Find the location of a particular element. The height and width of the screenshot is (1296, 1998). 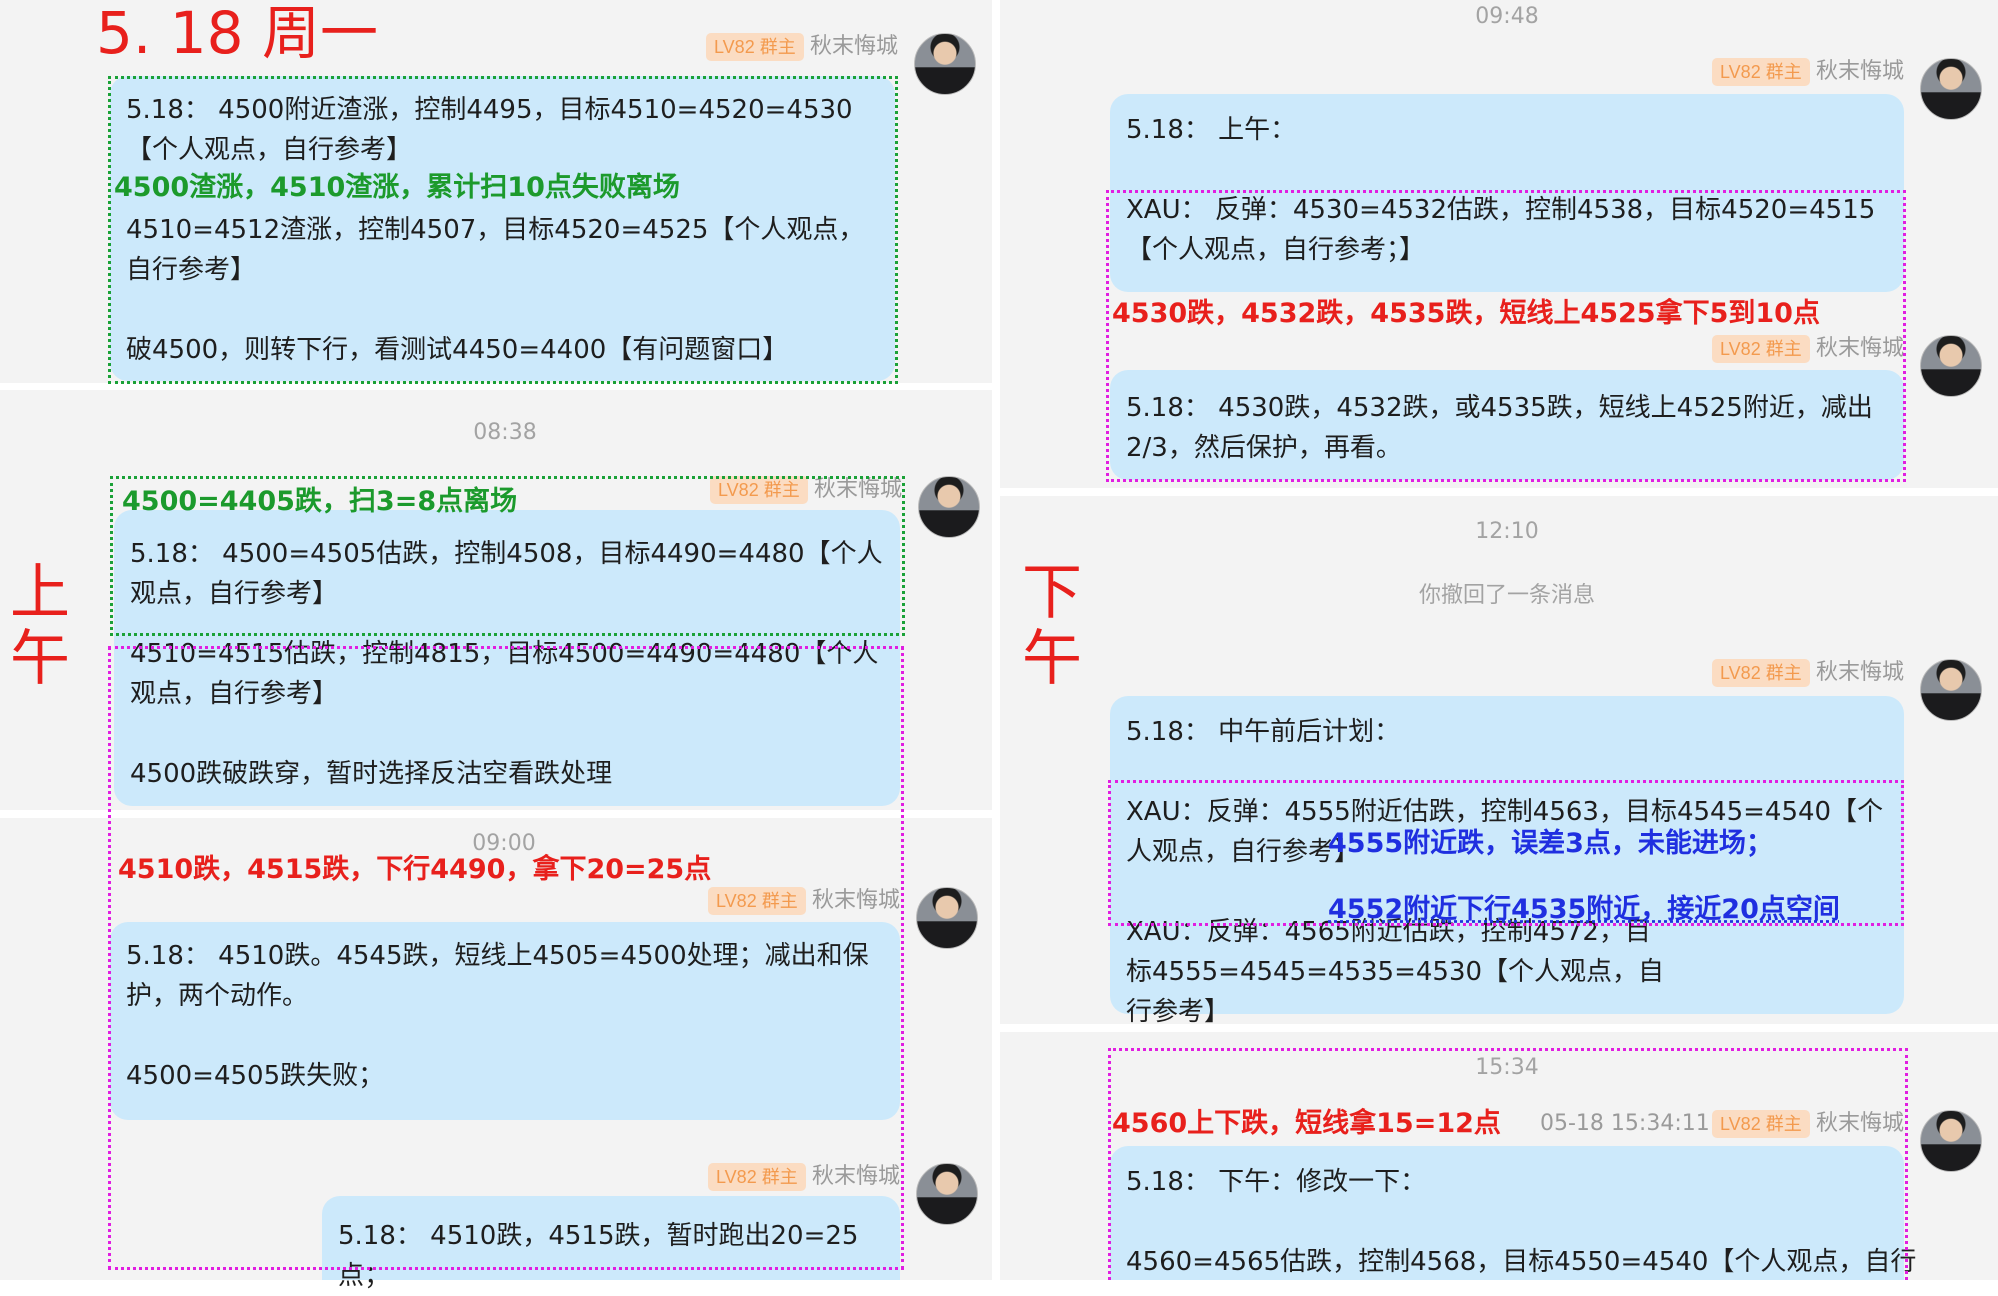

timestamp: 15:34 is located at coordinates (1507, 1067).